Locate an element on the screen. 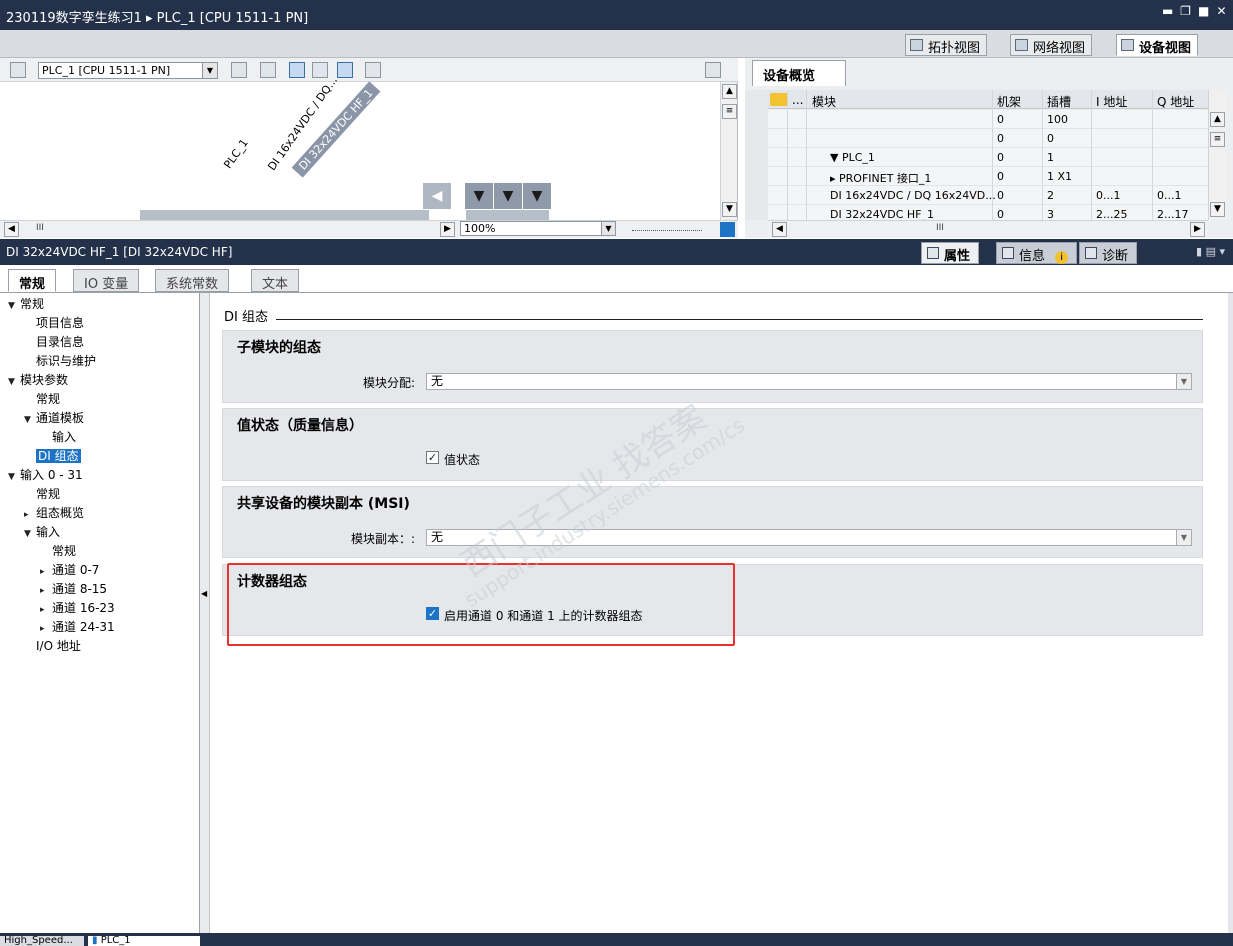 The width and height of the screenshot is (1233, 946). nav-item: ▼ 常规 is located at coordinates (26, 304).